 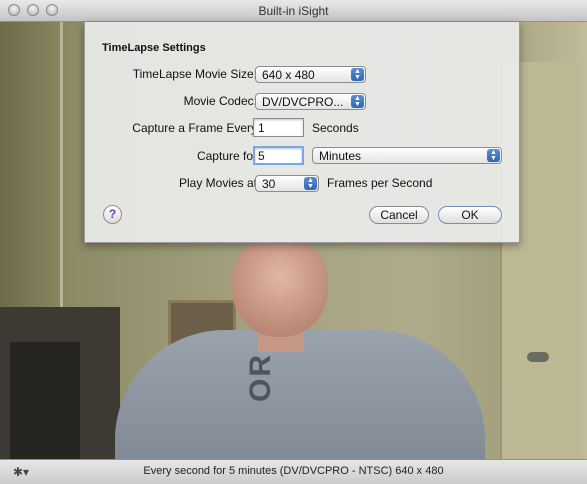 What do you see at coordinates (61, 172) in the screenshot?
I see `wall-corner` at bounding box center [61, 172].